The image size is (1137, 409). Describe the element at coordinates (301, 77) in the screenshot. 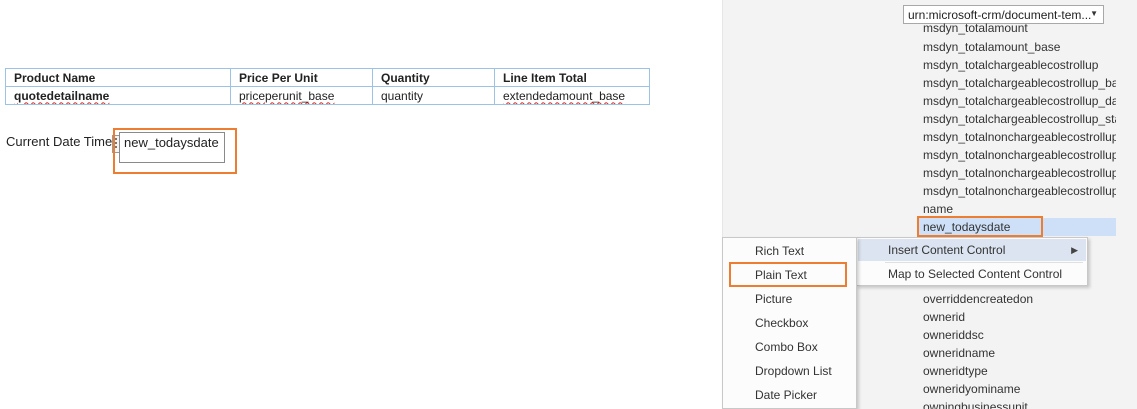

I see `header-price-per-unit: Price Per Unit` at that location.